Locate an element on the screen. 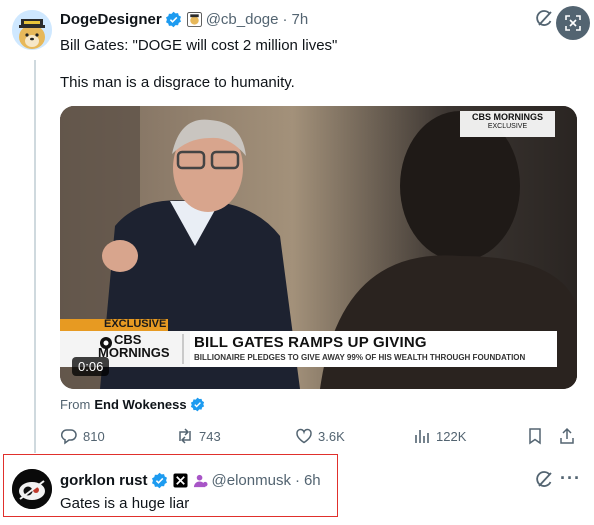 The width and height of the screenshot is (594, 525). reply-header: gorklon rust @elonmusk · 6h is located at coordinates (190, 480).